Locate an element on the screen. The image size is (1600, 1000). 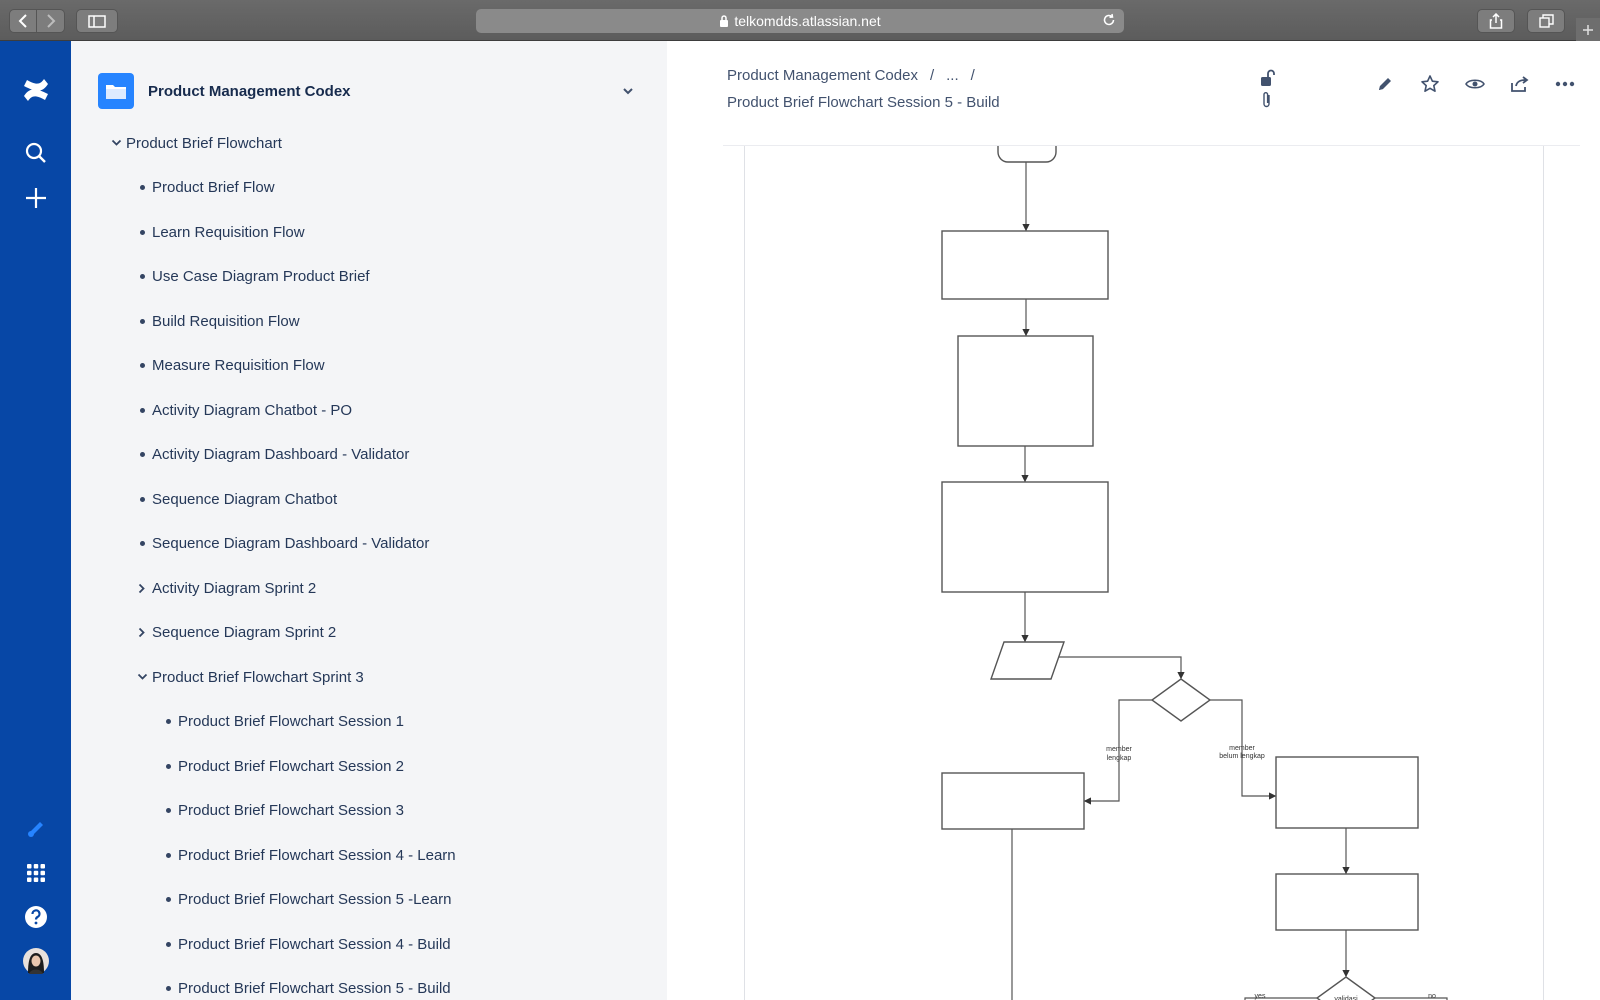
space-header: Product Management Codex is located at coordinates (368, 91).